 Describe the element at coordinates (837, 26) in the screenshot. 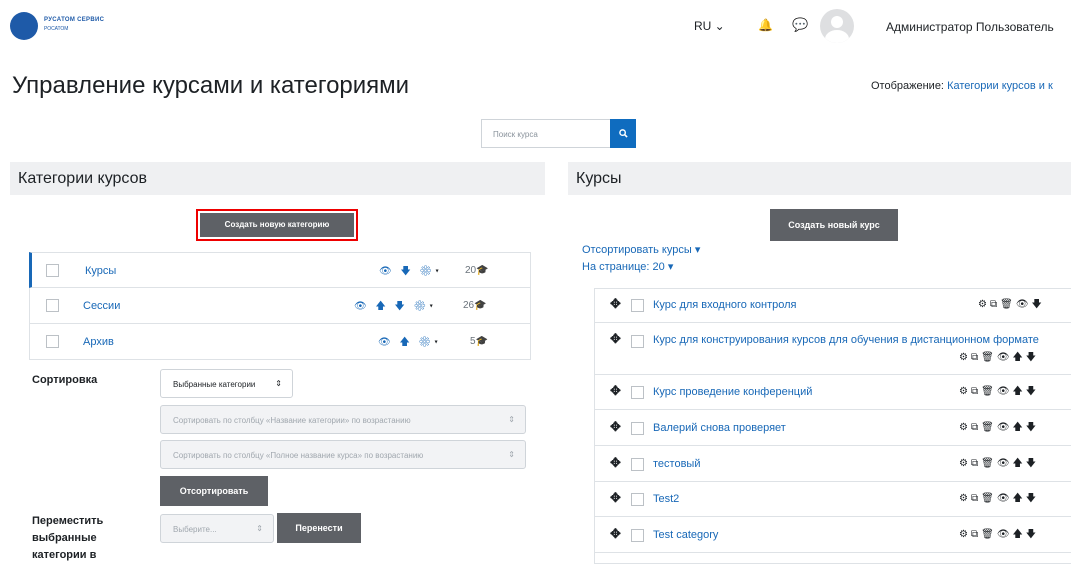

I see `avatar` at that location.